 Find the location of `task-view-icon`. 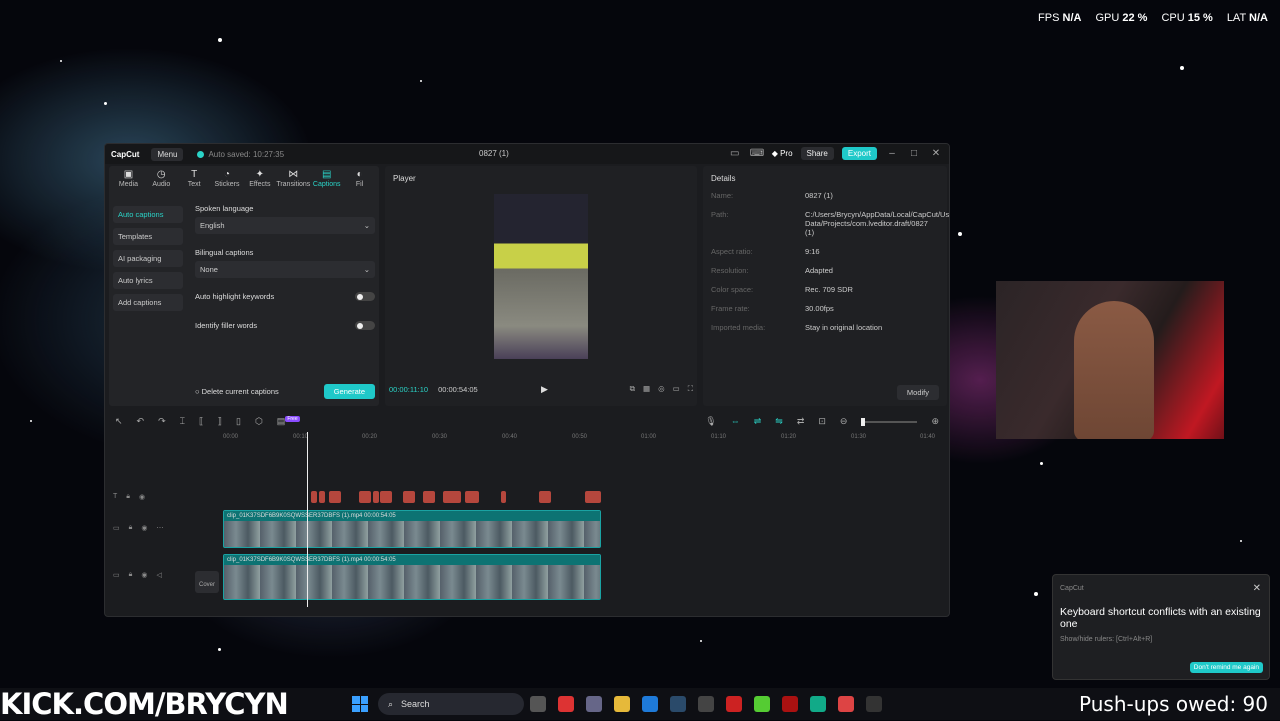

task-view-icon is located at coordinates (538, 704).